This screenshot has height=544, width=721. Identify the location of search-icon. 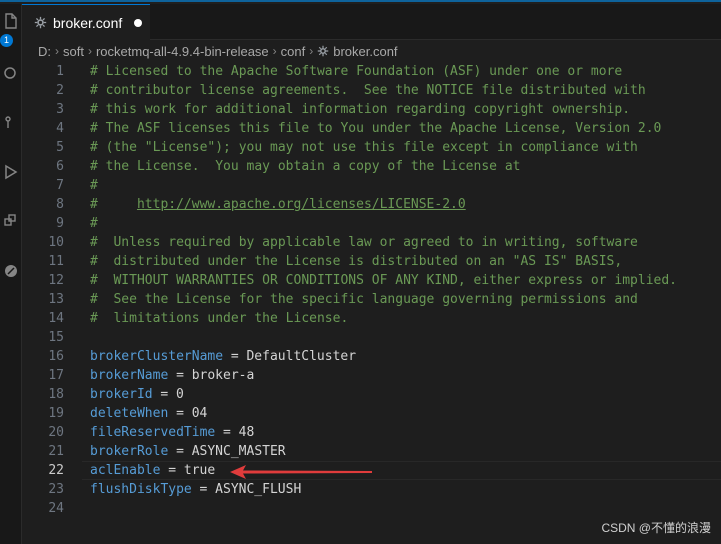
(11, 73).